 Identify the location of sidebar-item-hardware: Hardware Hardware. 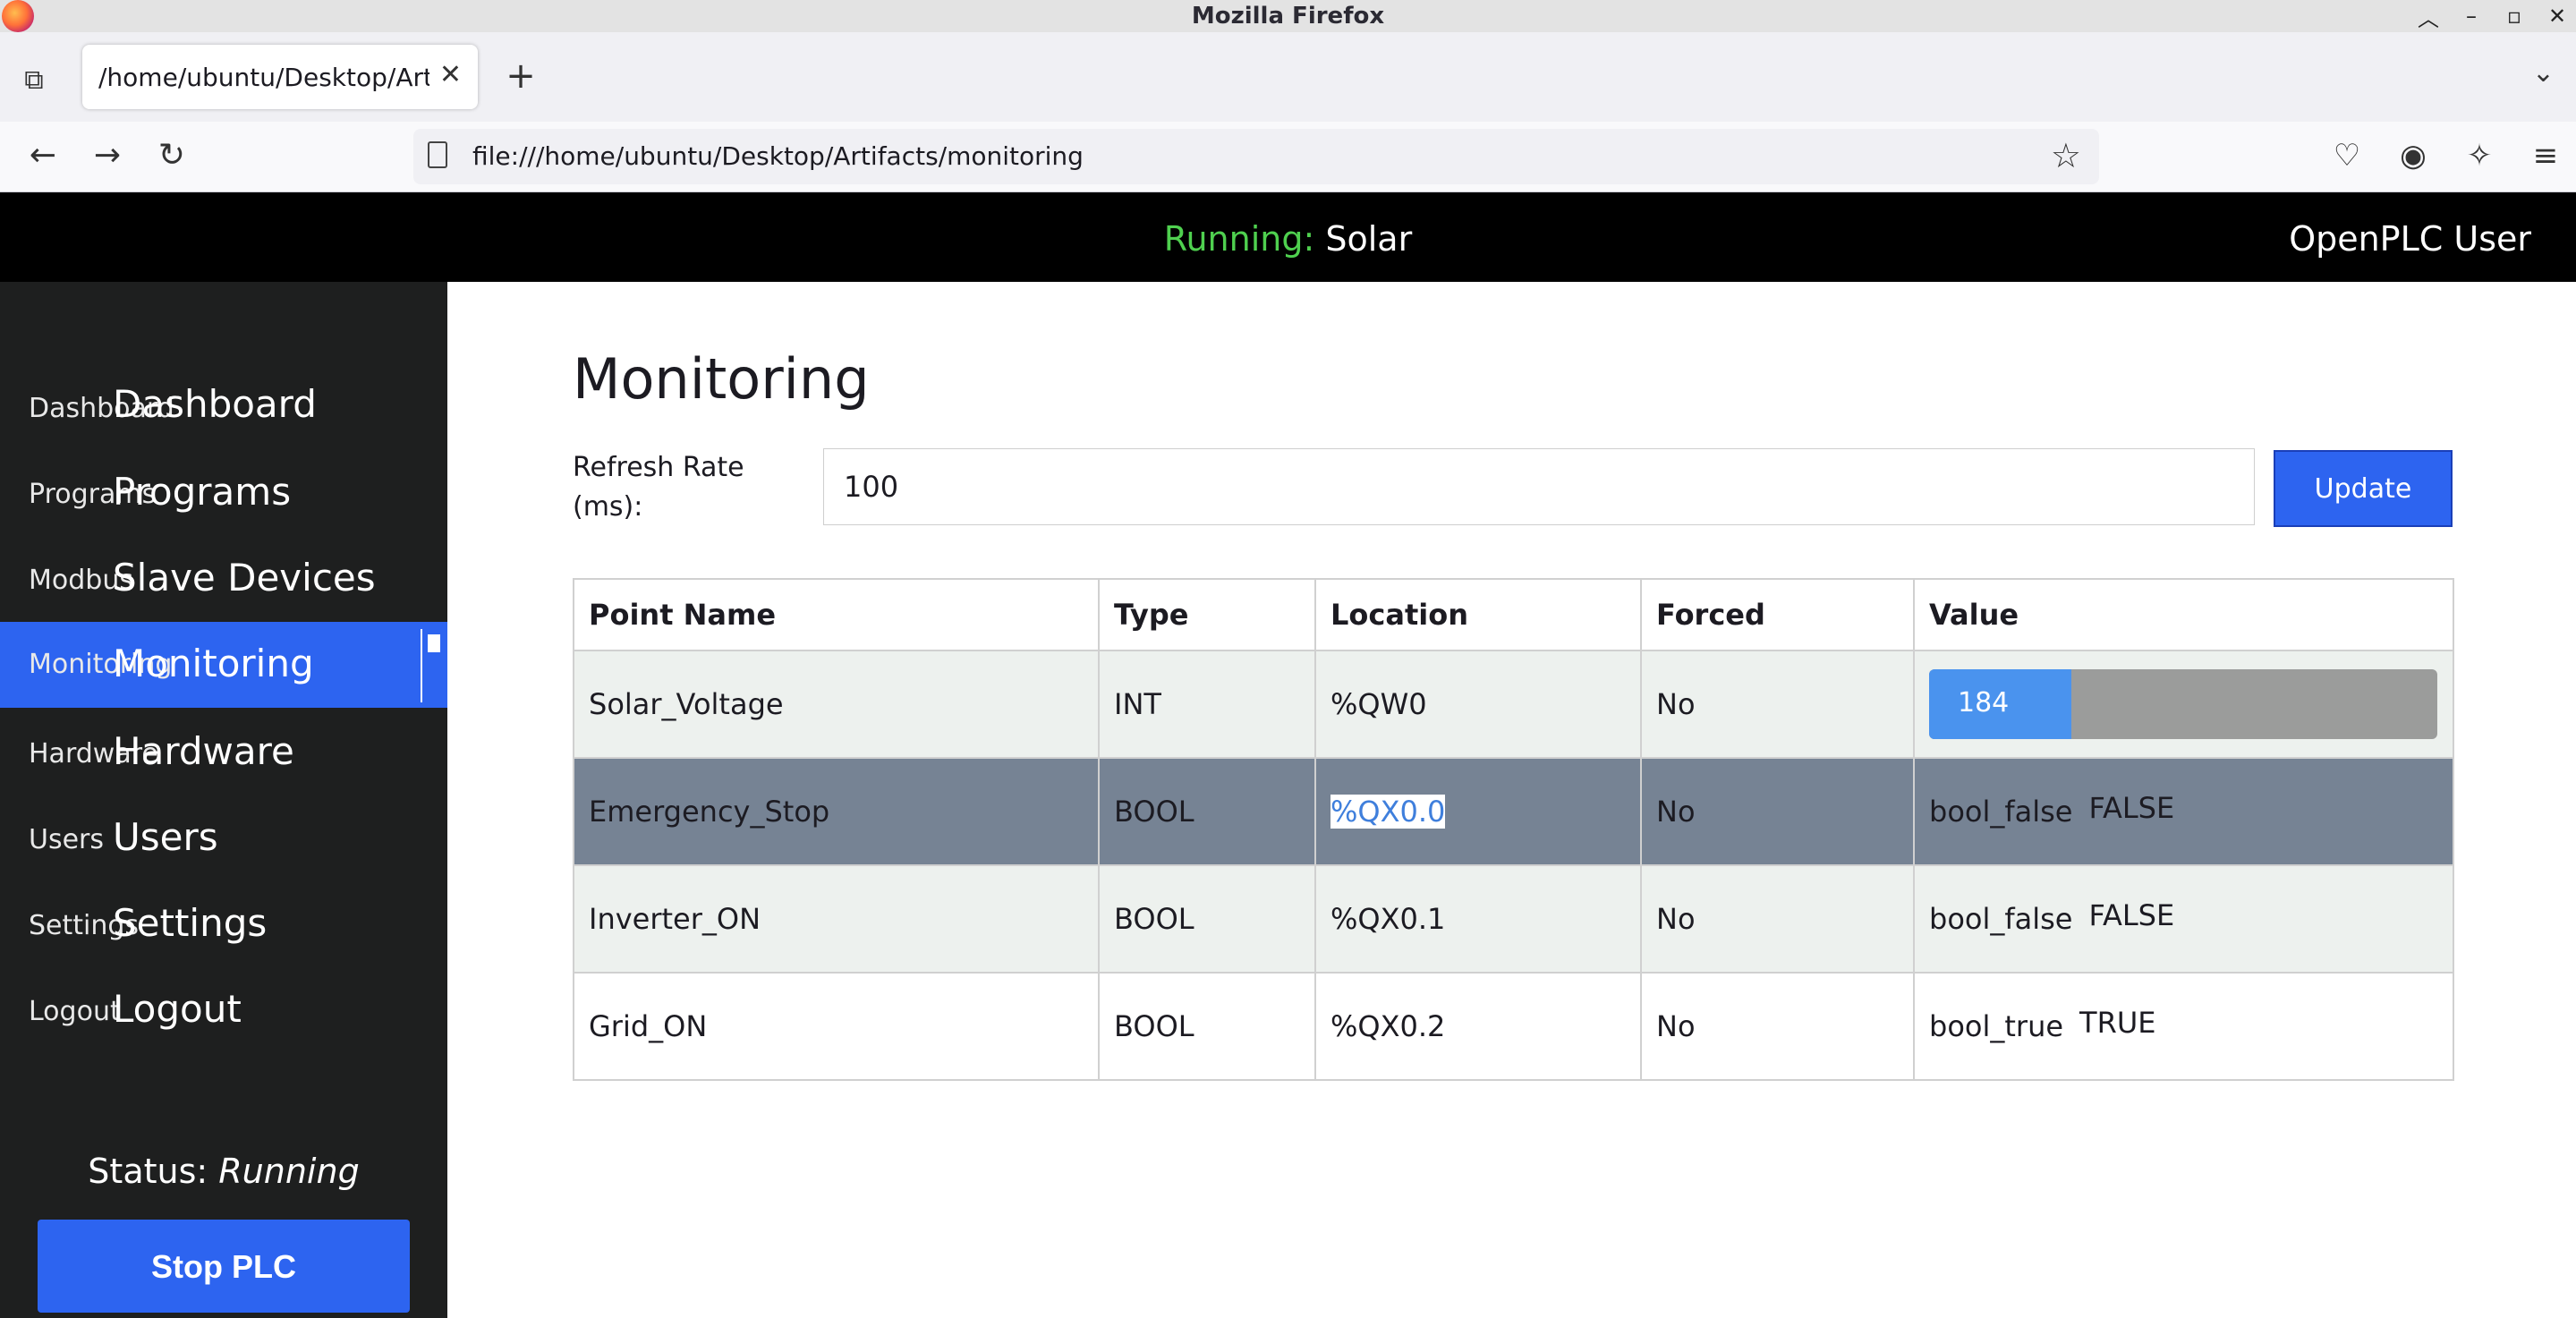
(223, 751).